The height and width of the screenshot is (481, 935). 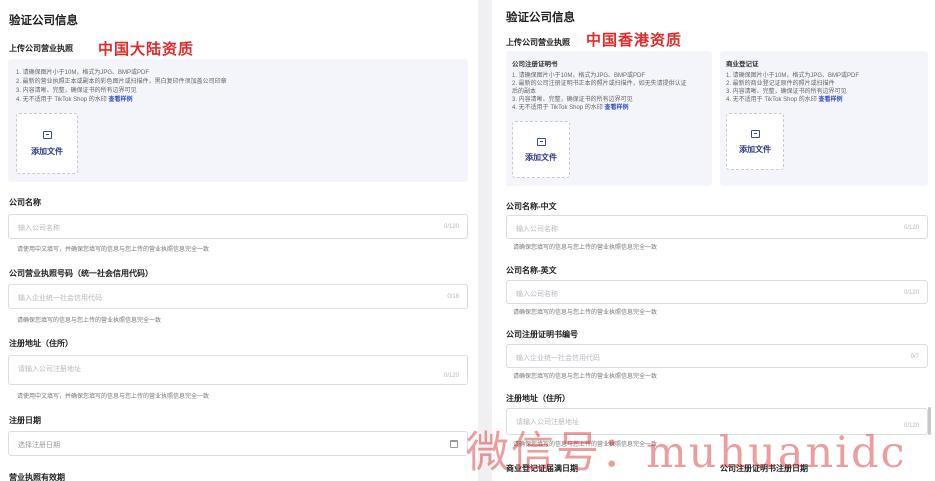 What do you see at coordinates (39, 228) in the screenshot?
I see `company-name-placeholder: 输入公司名称` at bounding box center [39, 228].